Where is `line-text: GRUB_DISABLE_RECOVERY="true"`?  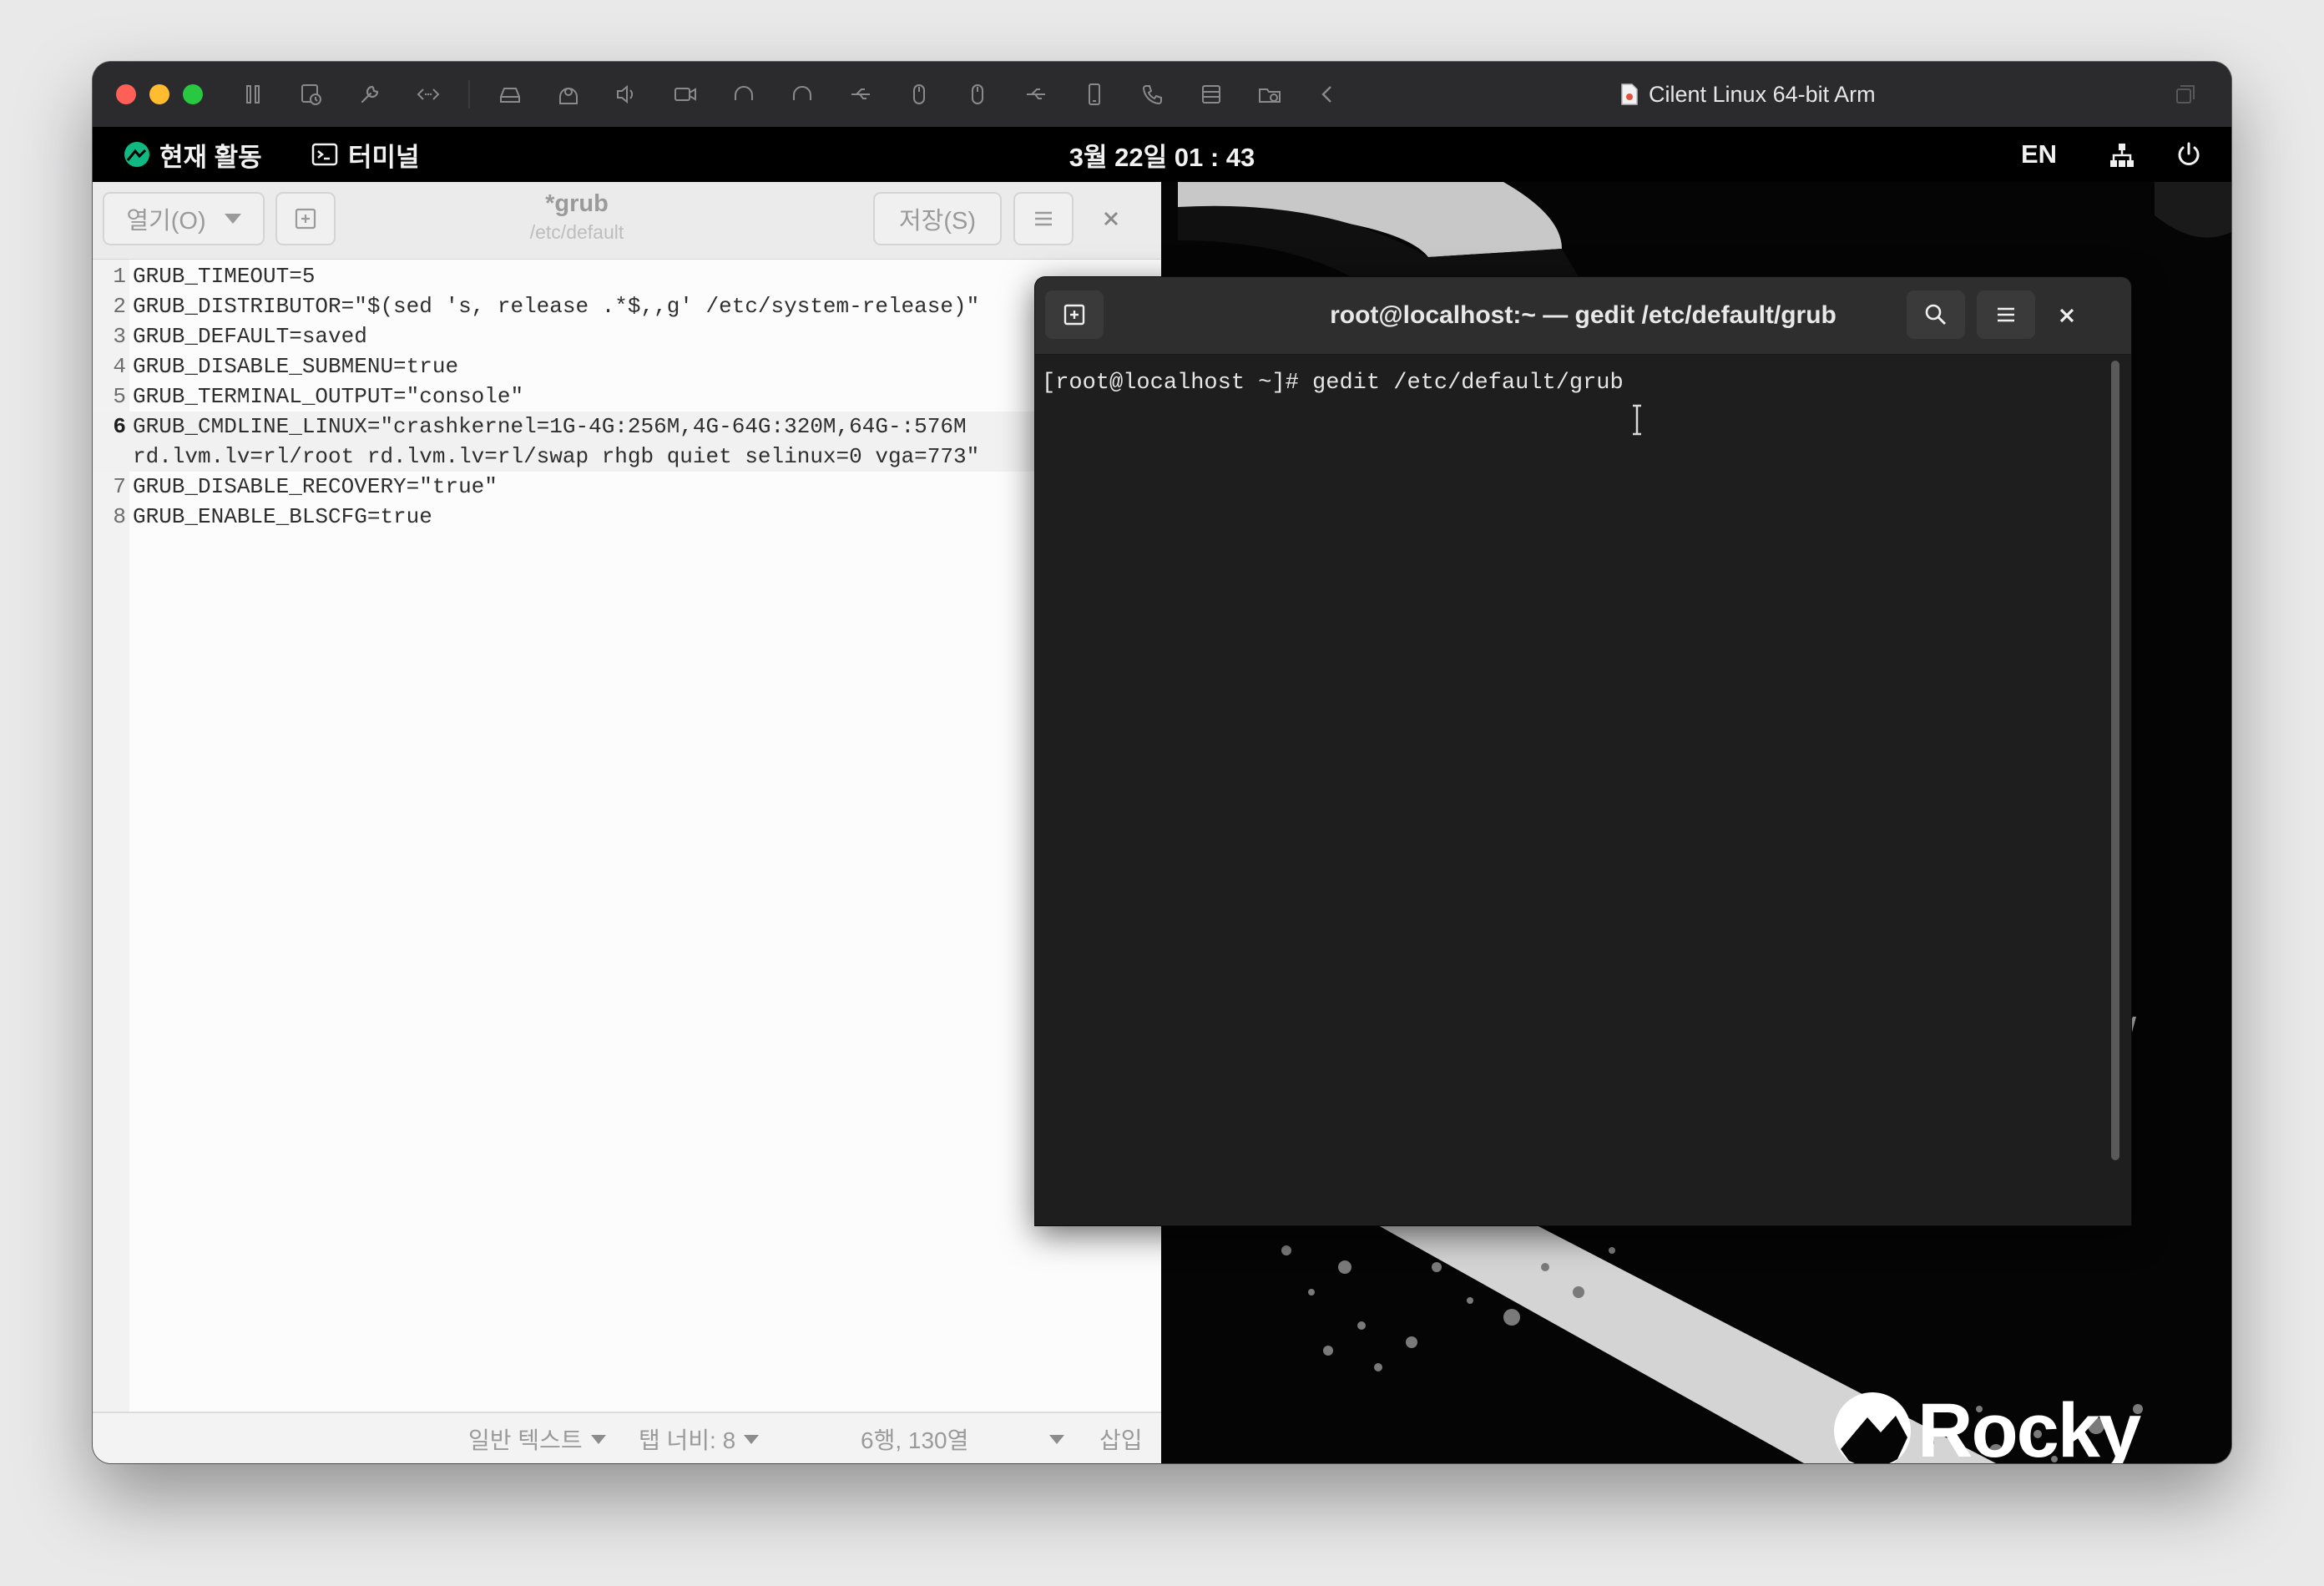
line-text: GRUB_DISABLE_RECOVERY="true" is located at coordinates (315, 486).